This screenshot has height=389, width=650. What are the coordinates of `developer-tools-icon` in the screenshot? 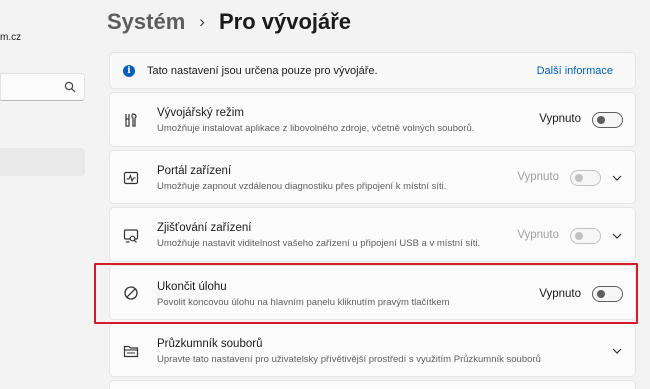 It's located at (131, 120).